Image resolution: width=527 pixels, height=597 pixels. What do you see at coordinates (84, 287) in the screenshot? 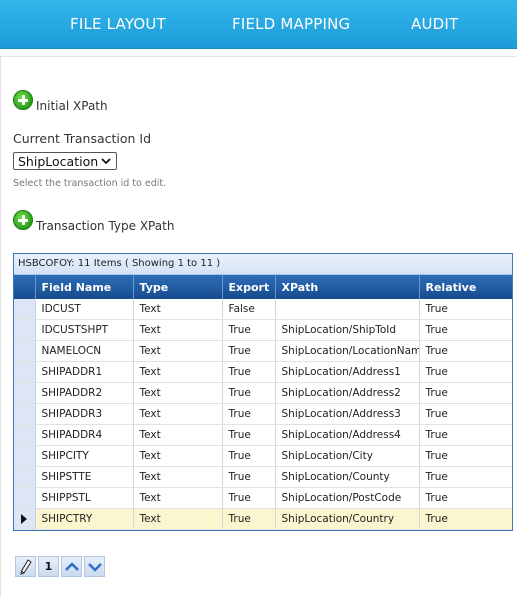
I see `column-header-field-name: Field Name` at bounding box center [84, 287].